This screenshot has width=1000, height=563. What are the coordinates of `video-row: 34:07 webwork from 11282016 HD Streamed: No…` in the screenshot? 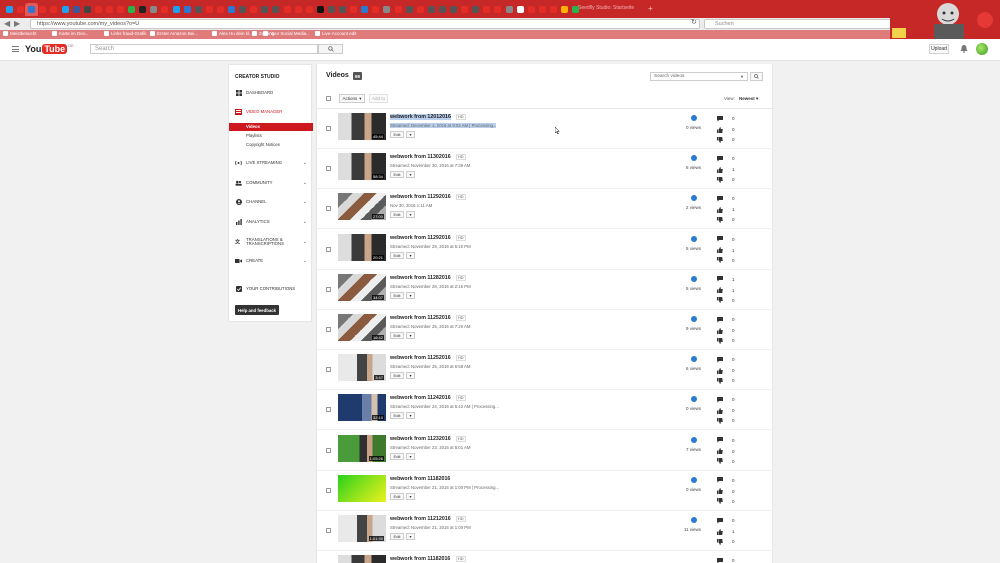 It's located at (545, 290).